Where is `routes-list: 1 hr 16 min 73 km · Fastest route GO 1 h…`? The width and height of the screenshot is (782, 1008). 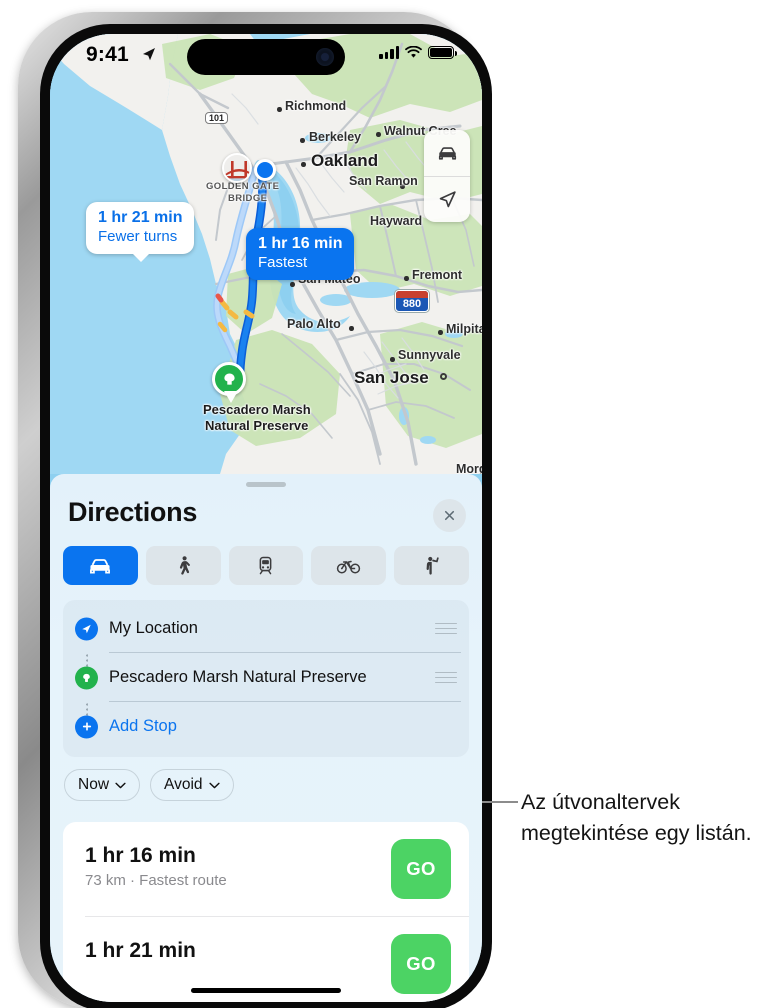 routes-list: 1 hr 16 min 73 km · Fastest route GO 1 h… is located at coordinates (266, 912).